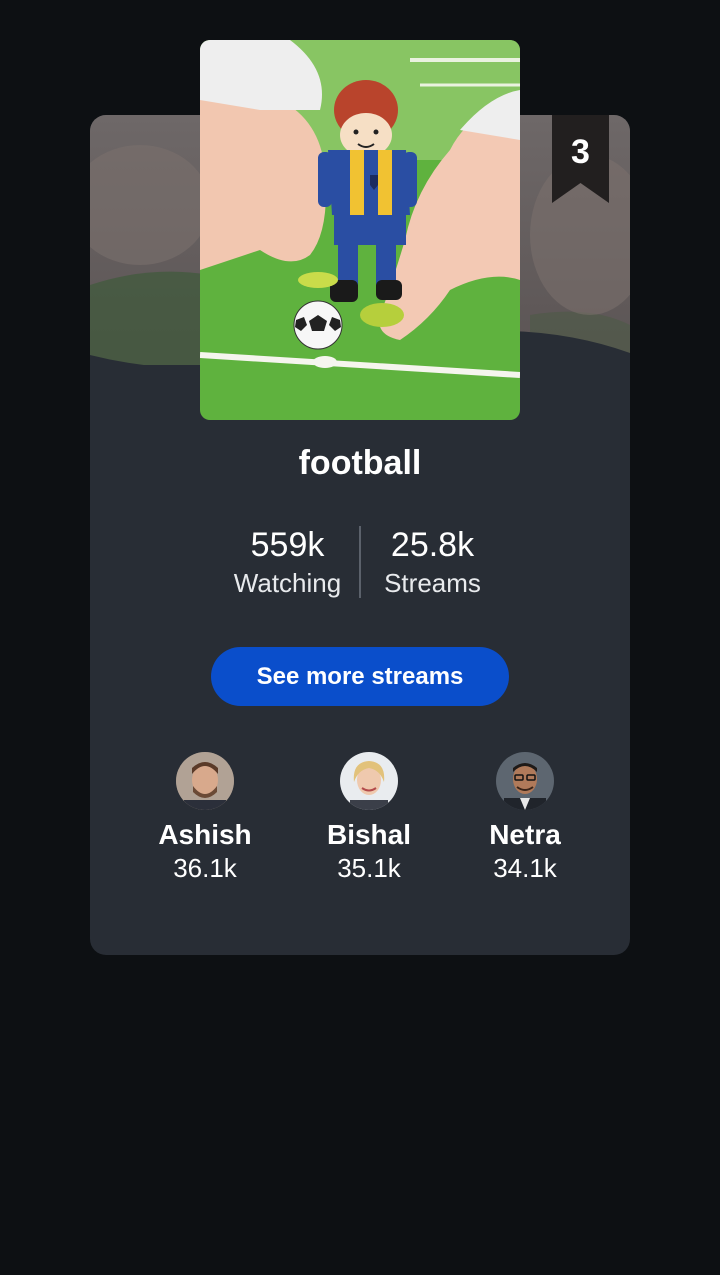  Describe the element at coordinates (369, 818) in the screenshot. I see `top-streamer-bishal: Bishal 35.1k` at that location.